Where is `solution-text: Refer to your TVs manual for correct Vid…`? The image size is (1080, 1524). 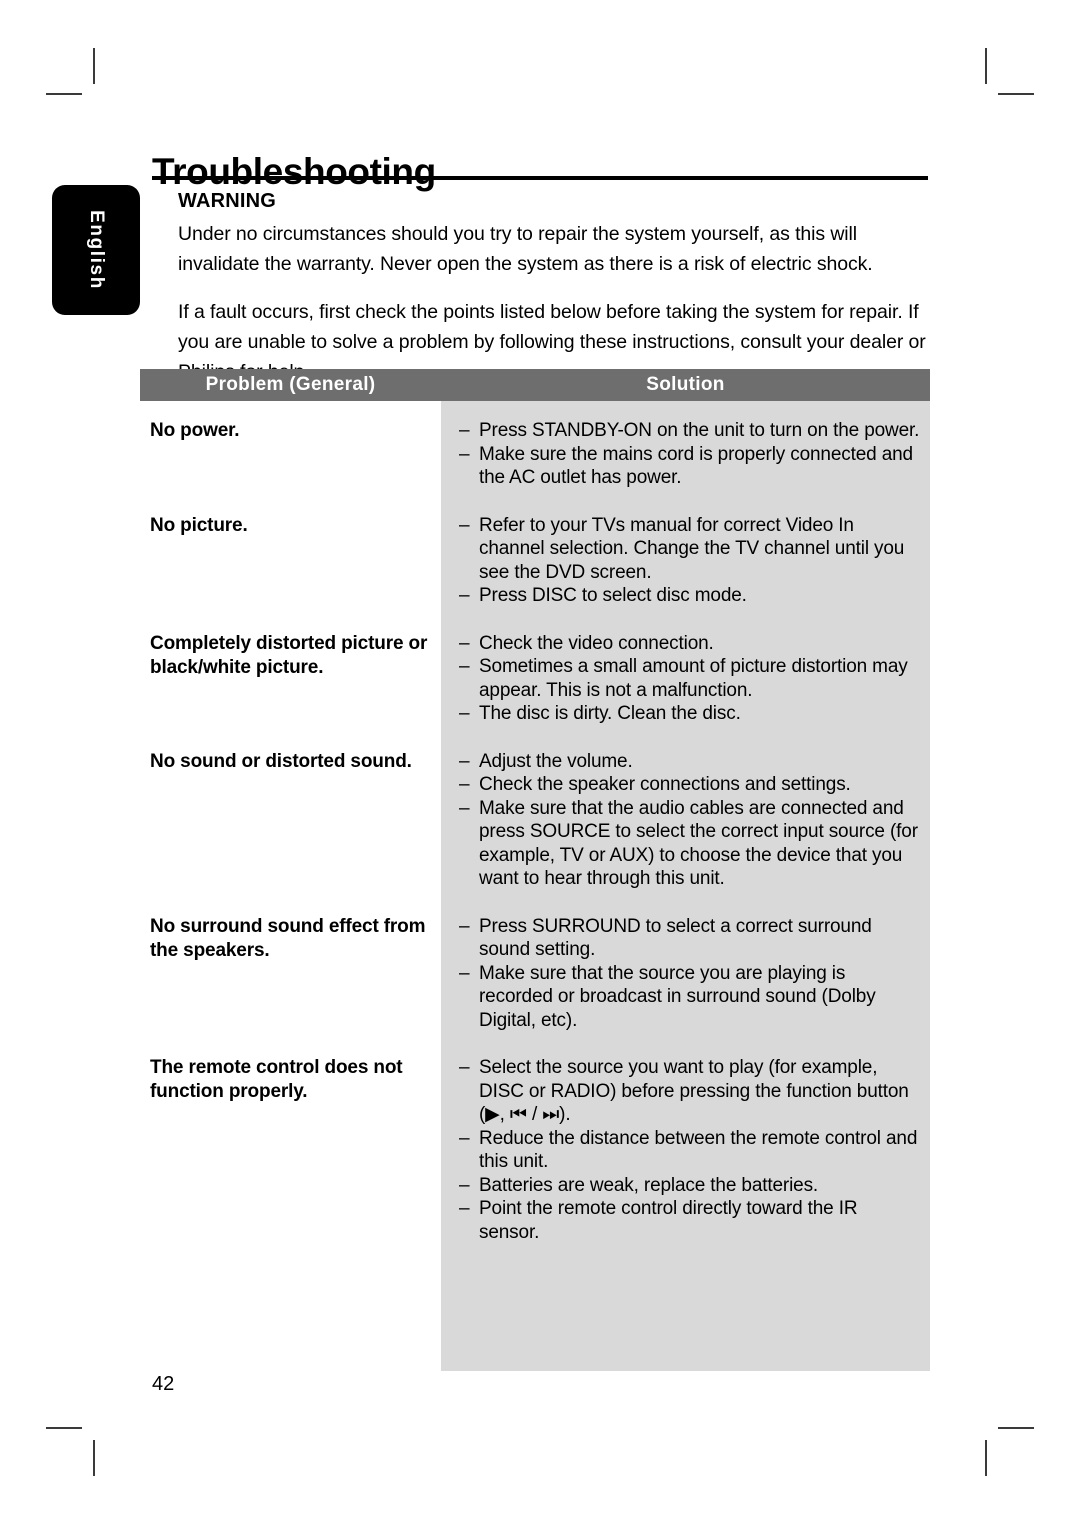
solution-text: Refer to your TVs manual for correct Vid… is located at coordinates (692, 548).